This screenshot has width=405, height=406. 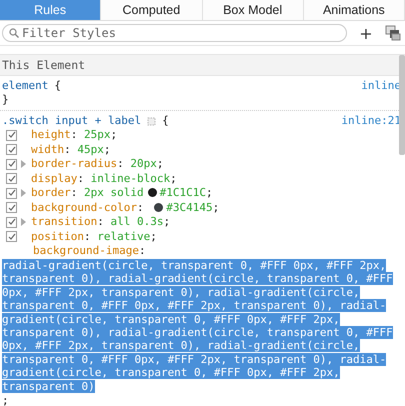 I want to click on print-styles-icon, so click(x=393, y=33).